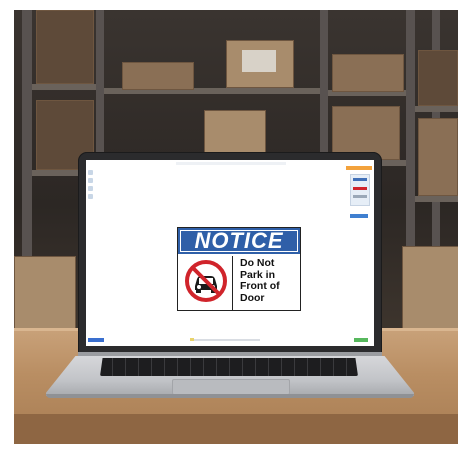 This screenshot has width=458, height=455. I want to click on save-button, so click(361, 340).